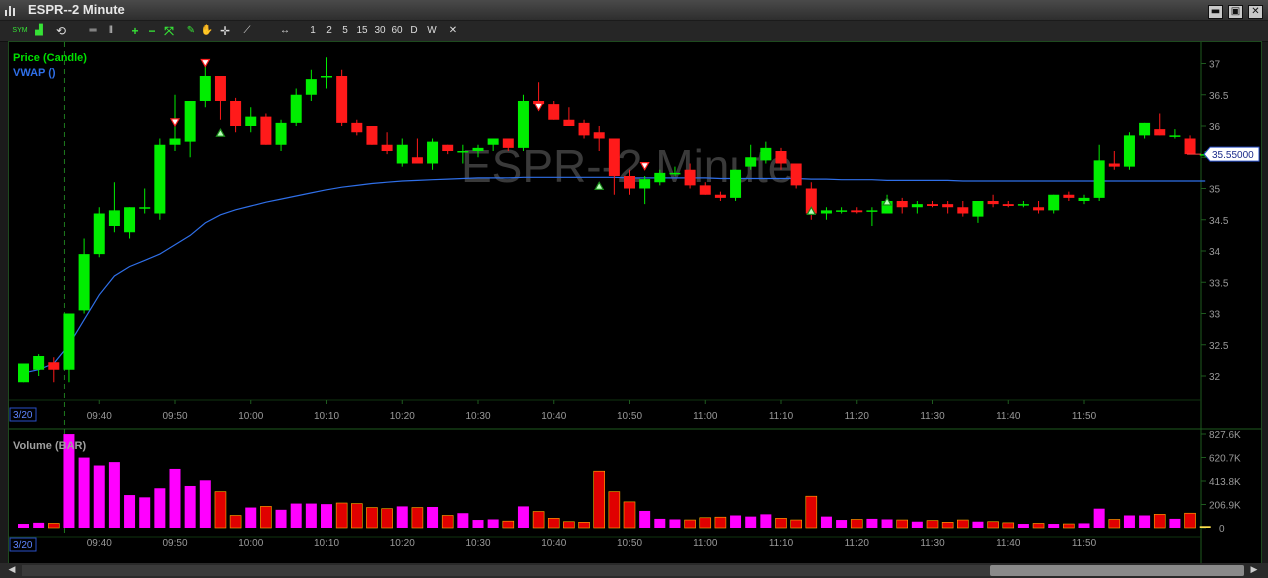  I want to click on interval-60-button: 60, so click(397, 31).